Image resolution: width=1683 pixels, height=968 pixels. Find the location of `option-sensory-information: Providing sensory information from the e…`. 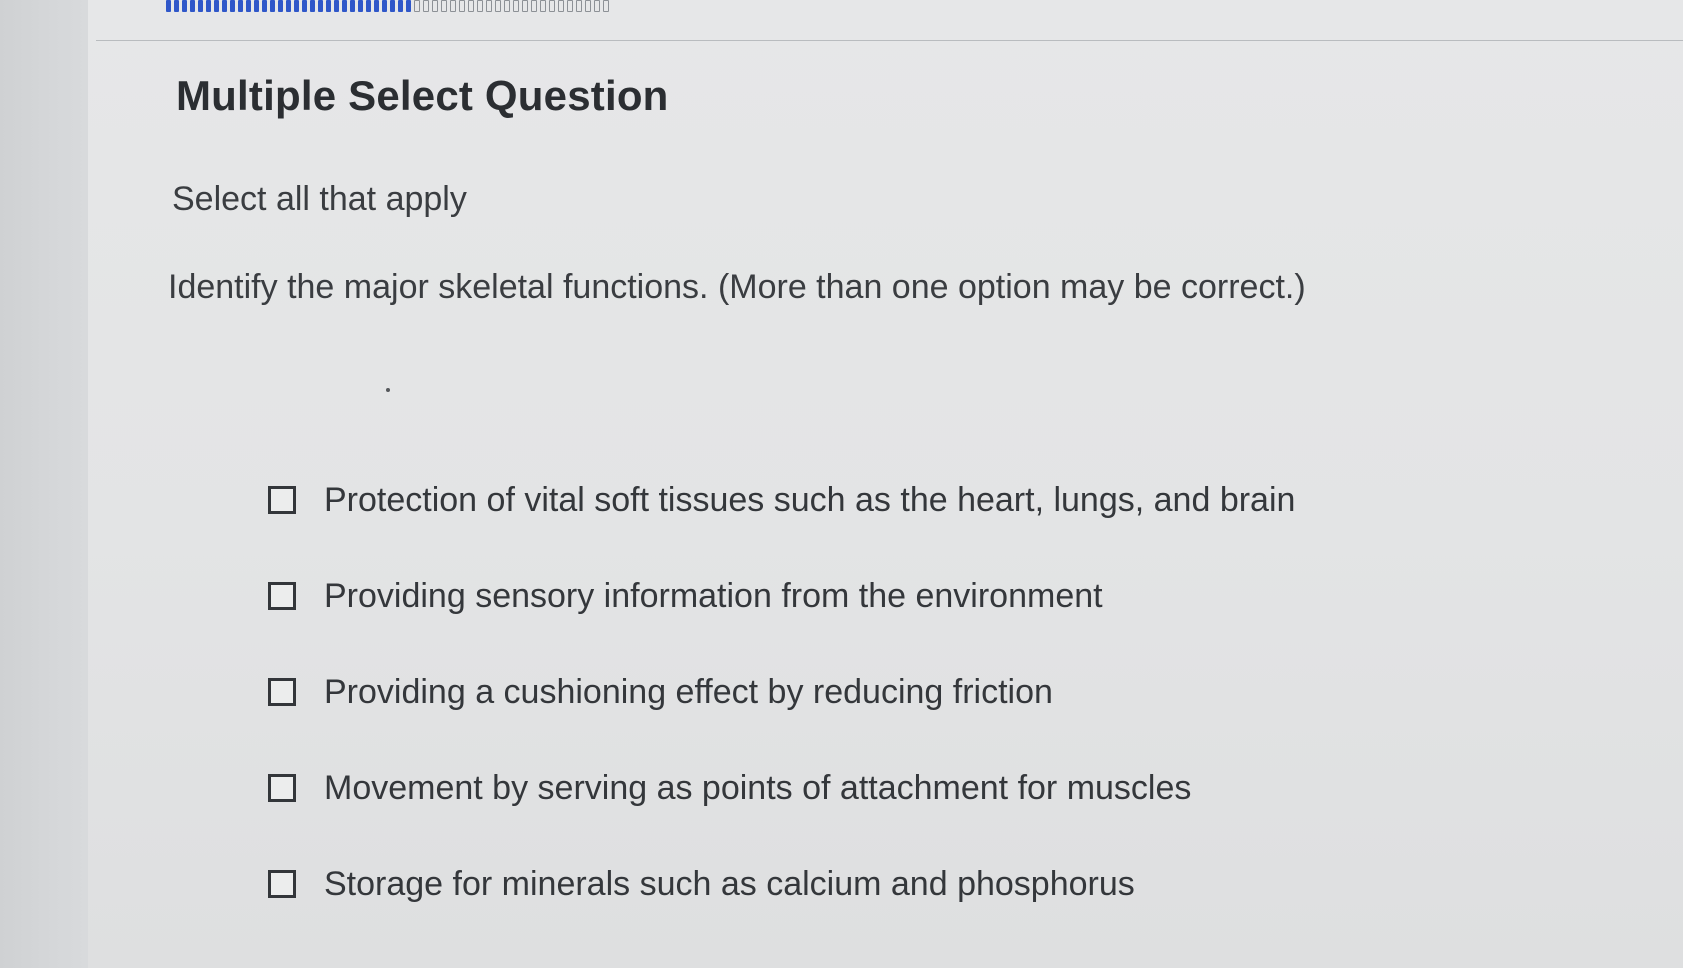

option-sensory-information: Providing sensory information from the e… is located at coordinates (918, 596).